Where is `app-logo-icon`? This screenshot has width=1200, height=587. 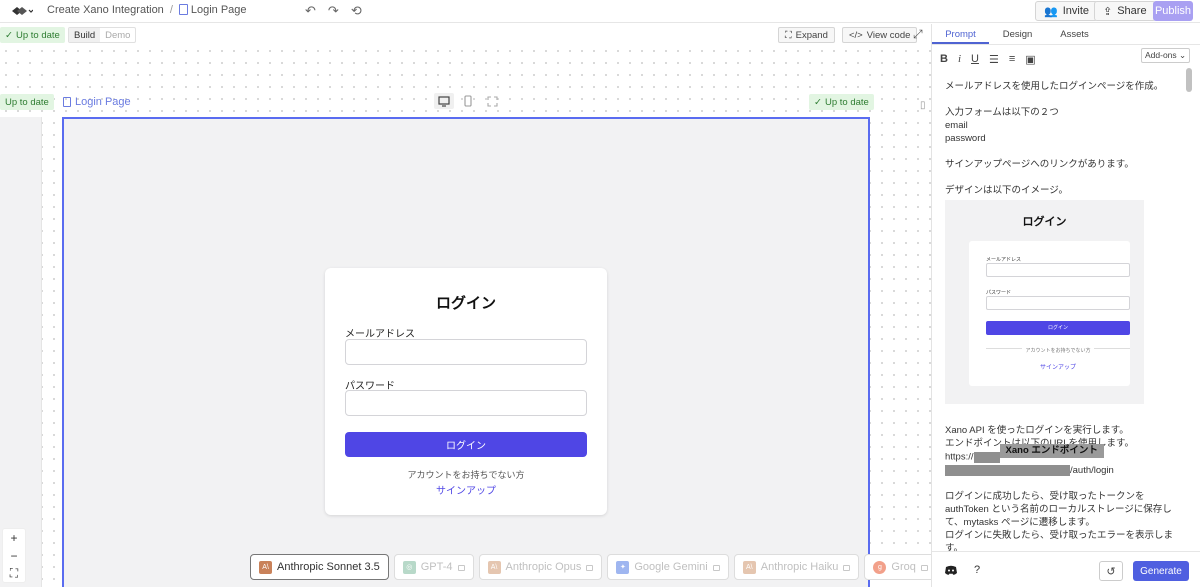
app-logo-icon is located at coordinates (22, 11).